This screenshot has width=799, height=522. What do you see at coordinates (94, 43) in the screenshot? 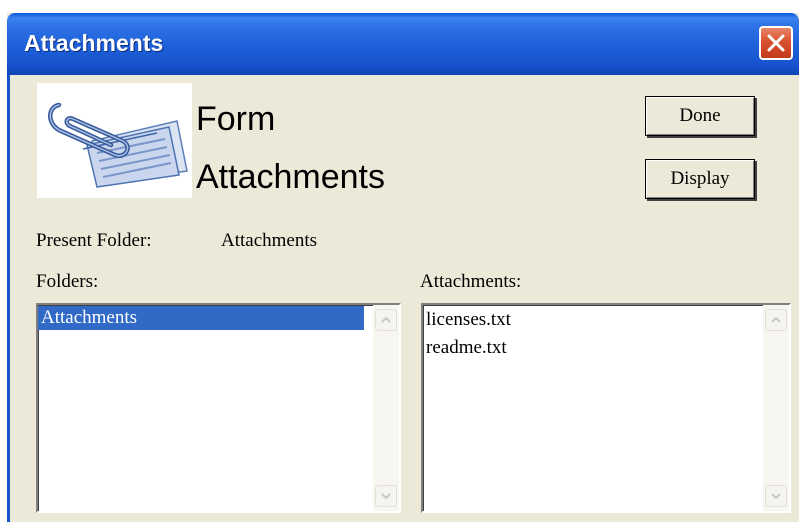
I see `window-title: Attachments` at bounding box center [94, 43].